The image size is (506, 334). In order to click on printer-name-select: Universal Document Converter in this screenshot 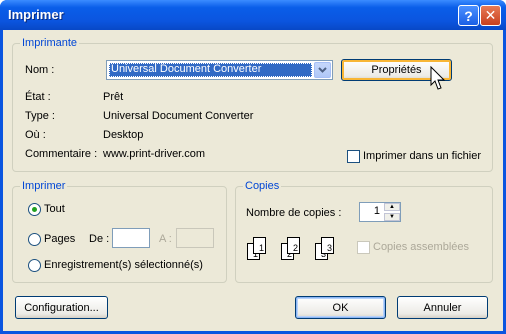, I will do `click(219, 70)`.